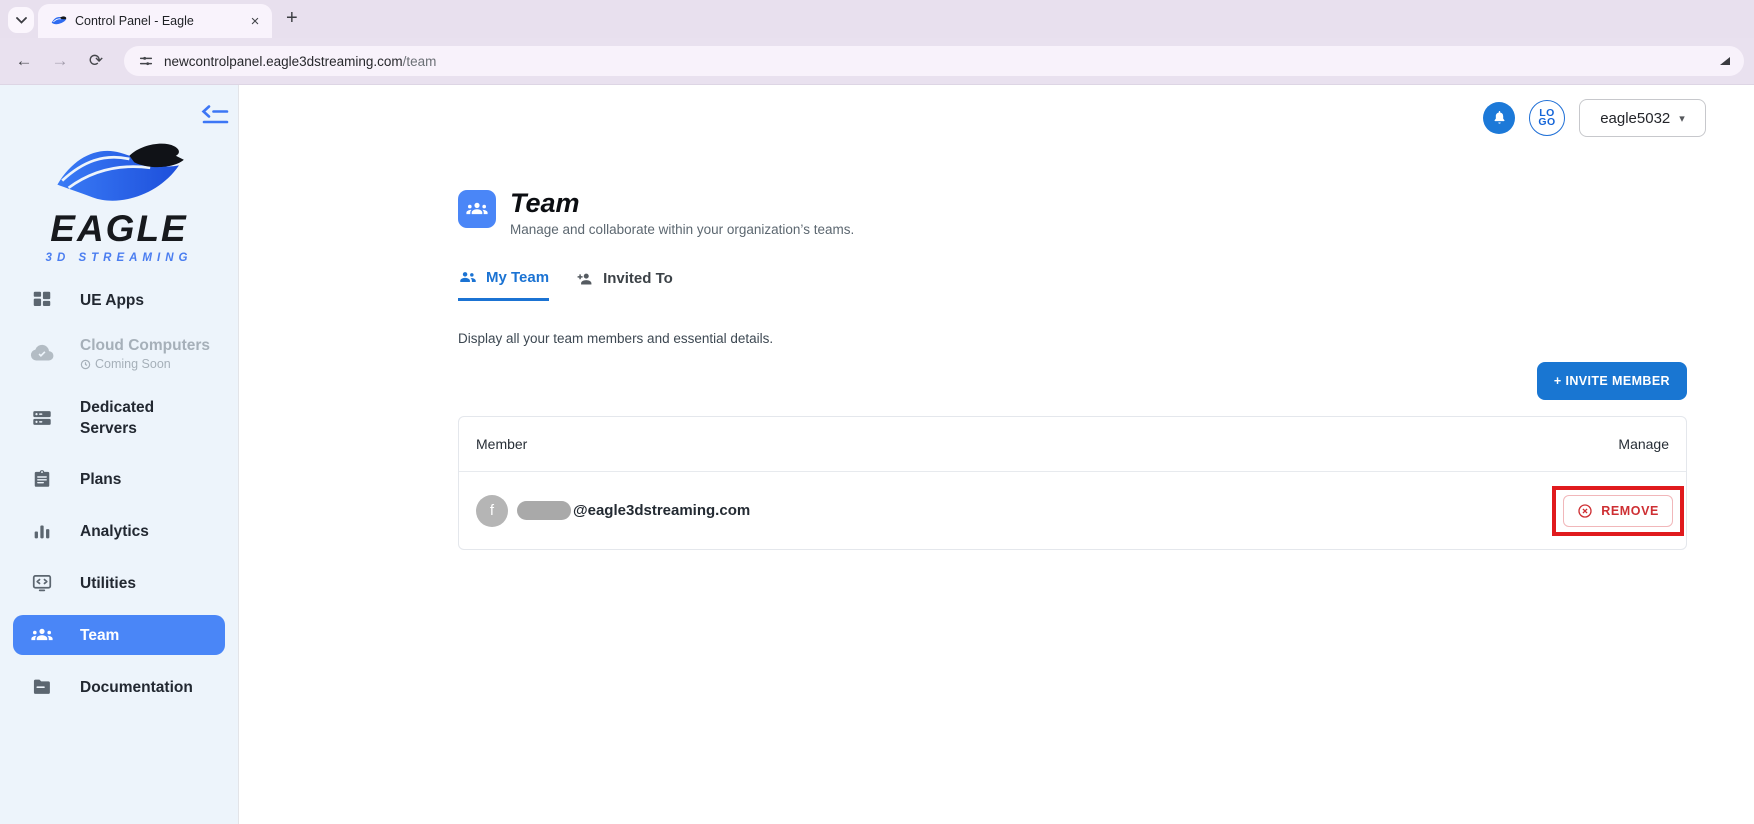 This screenshot has width=1754, height=824. I want to click on account-dropdown: eagle5032 ▾, so click(1642, 118).